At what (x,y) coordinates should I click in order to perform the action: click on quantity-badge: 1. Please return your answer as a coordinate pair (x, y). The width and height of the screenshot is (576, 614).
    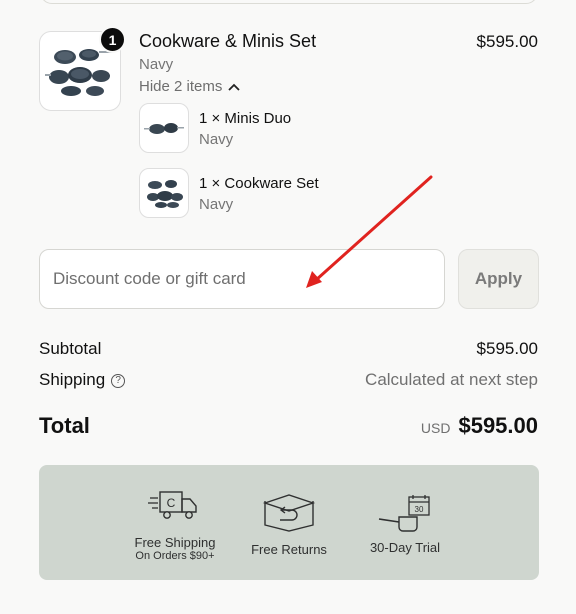
    Looking at the image, I should click on (112, 39).